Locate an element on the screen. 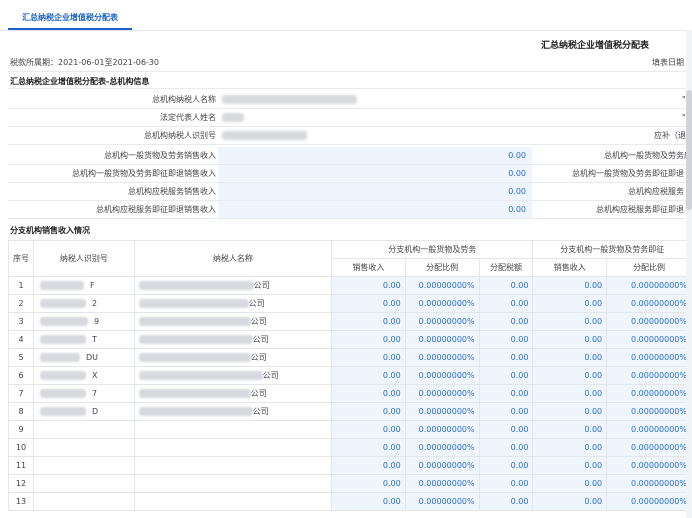 The width and height of the screenshot is (692, 518). taxpayer-id-cell: T is located at coordinates (84, 339).